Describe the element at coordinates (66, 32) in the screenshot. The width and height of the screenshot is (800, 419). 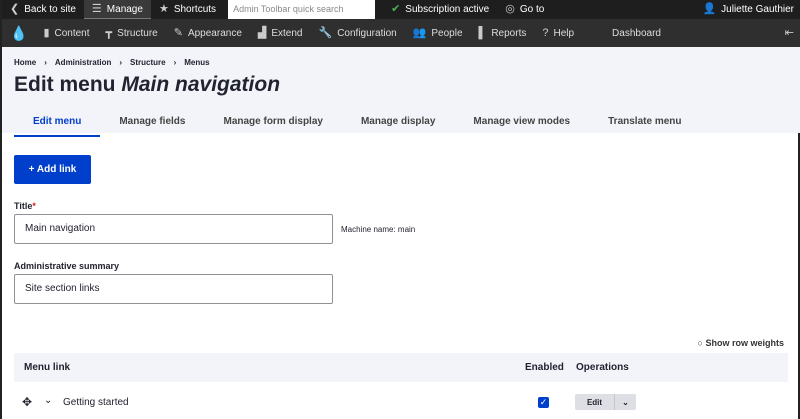
I see `menu-content: ▮ Content` at that location.